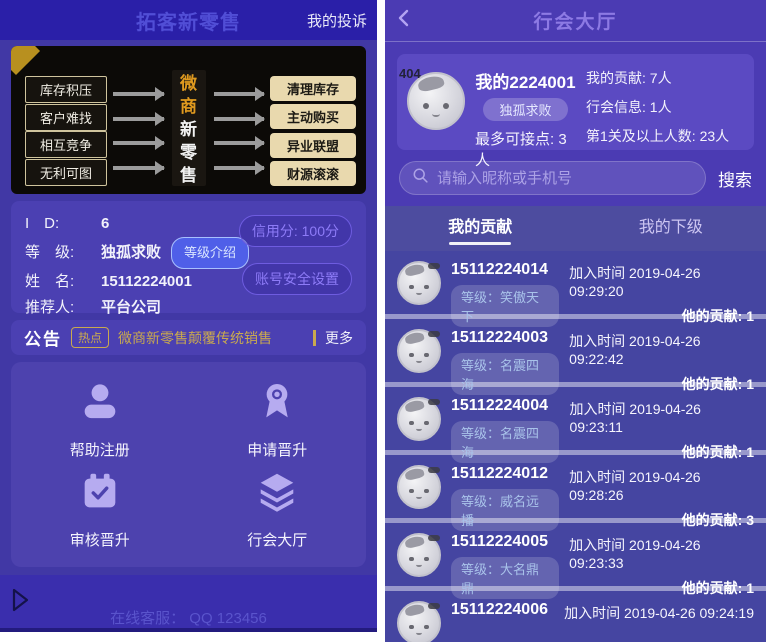 The height and width of the screenshot is (642, 766). I want to click on member-meta: 加入时间 2019-04-26 09:22:42 他的贡献: 1, so click(661, 361).